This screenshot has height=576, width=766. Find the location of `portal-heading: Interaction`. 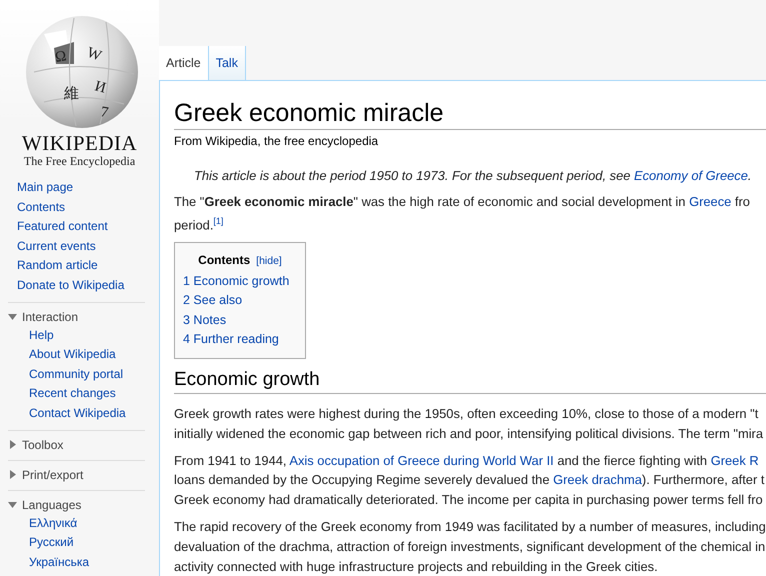

portal-heading: Interaction is located at coordinates (50, 317).